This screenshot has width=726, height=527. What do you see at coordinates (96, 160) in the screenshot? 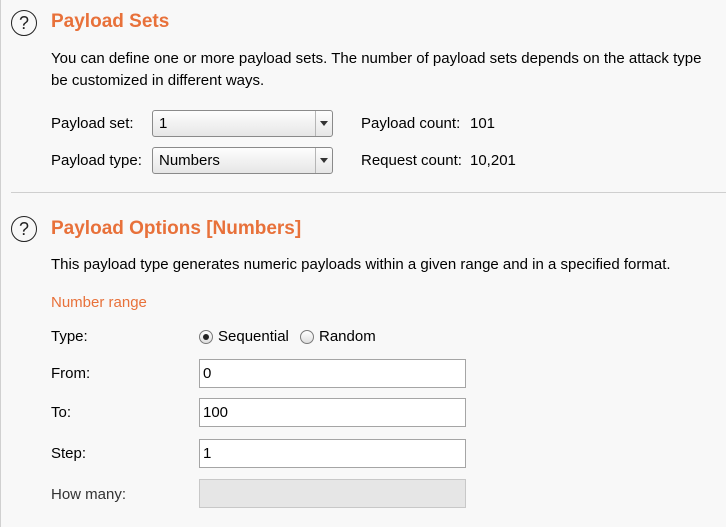
I see `payload-type-label: Payload type:` at bounding box center [96, 160].